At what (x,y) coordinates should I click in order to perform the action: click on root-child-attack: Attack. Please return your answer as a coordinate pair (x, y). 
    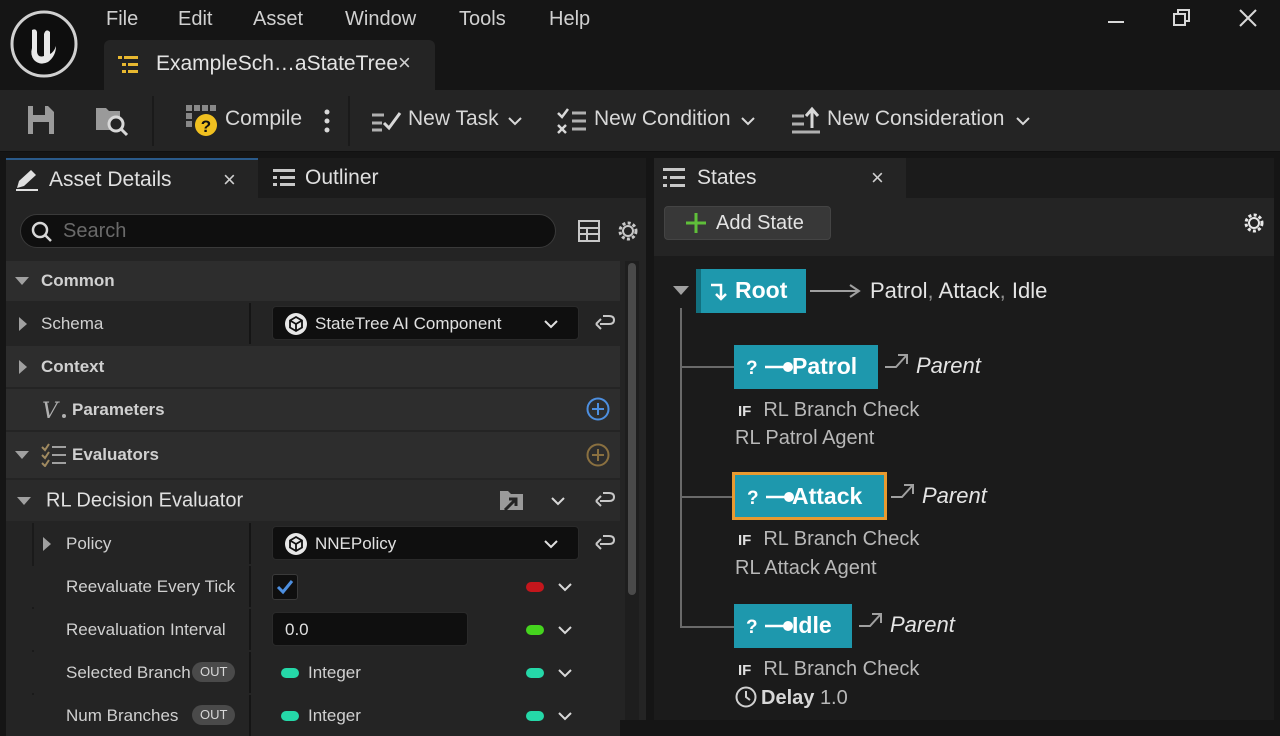
    Looking at the image, I should click on (969, 290).